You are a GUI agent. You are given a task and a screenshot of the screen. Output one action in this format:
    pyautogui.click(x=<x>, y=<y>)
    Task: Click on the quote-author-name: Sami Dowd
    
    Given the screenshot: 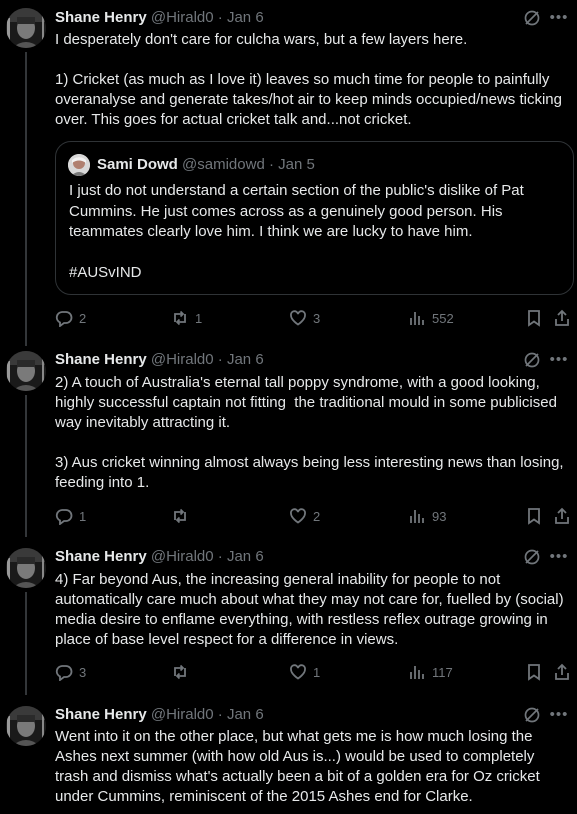 What is the action you would take?
    pyautogui.click(x=137, y=164)
    